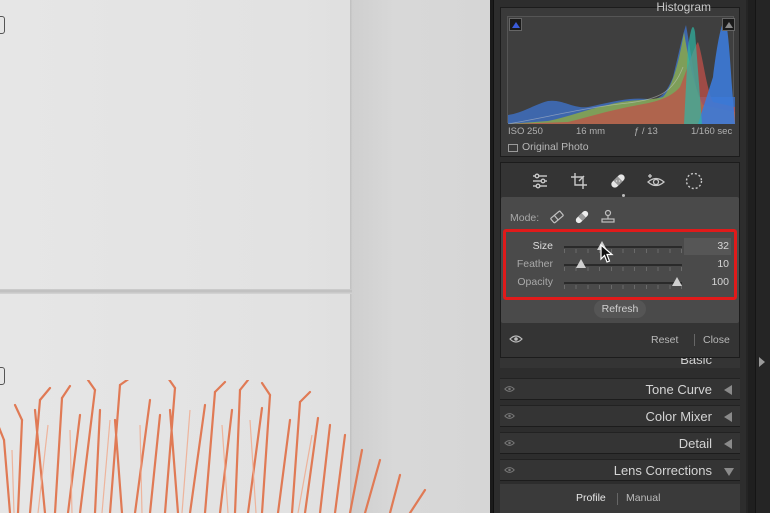 This screenshot has height=513, width=770. I want to click on reset-button: Reset, so click(664, 340).